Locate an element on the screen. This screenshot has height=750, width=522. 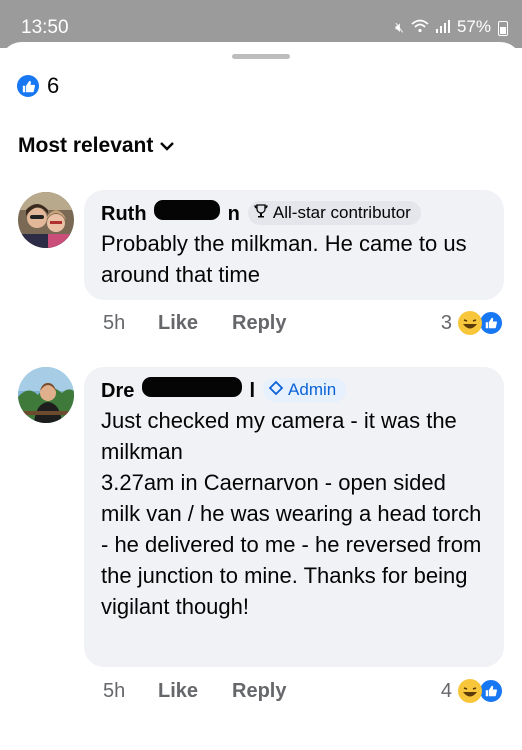
sort-label: Most relevant is located at coordinates (86, 145).